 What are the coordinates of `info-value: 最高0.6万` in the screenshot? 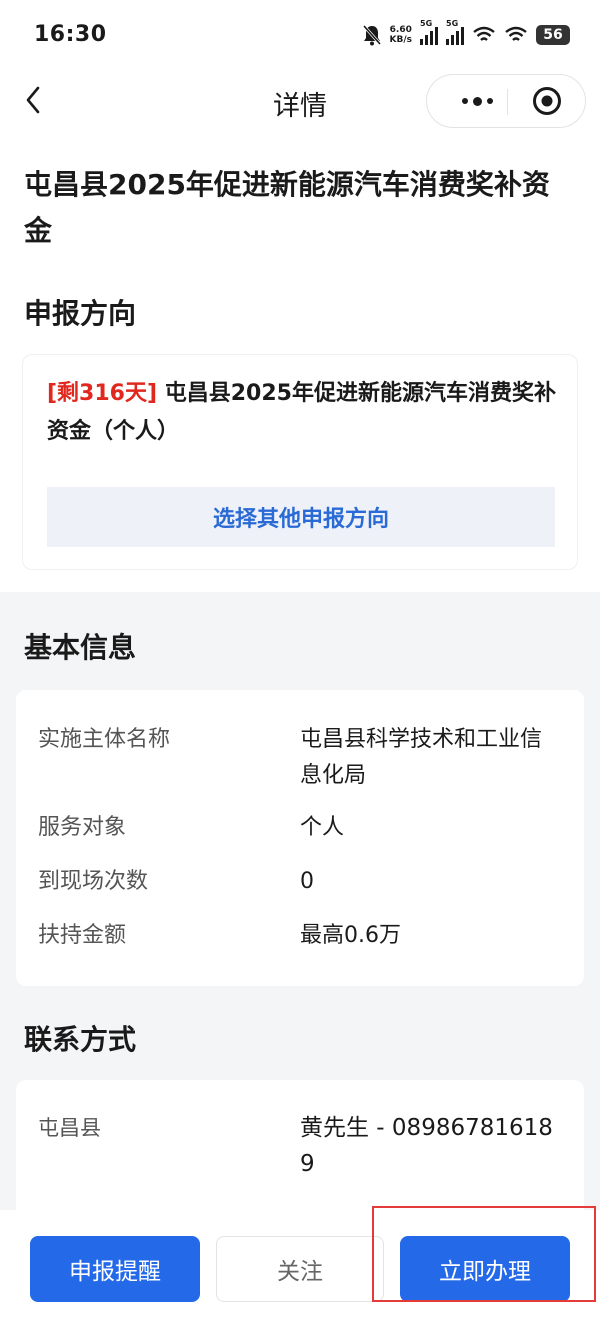 It's located at (350, 935).